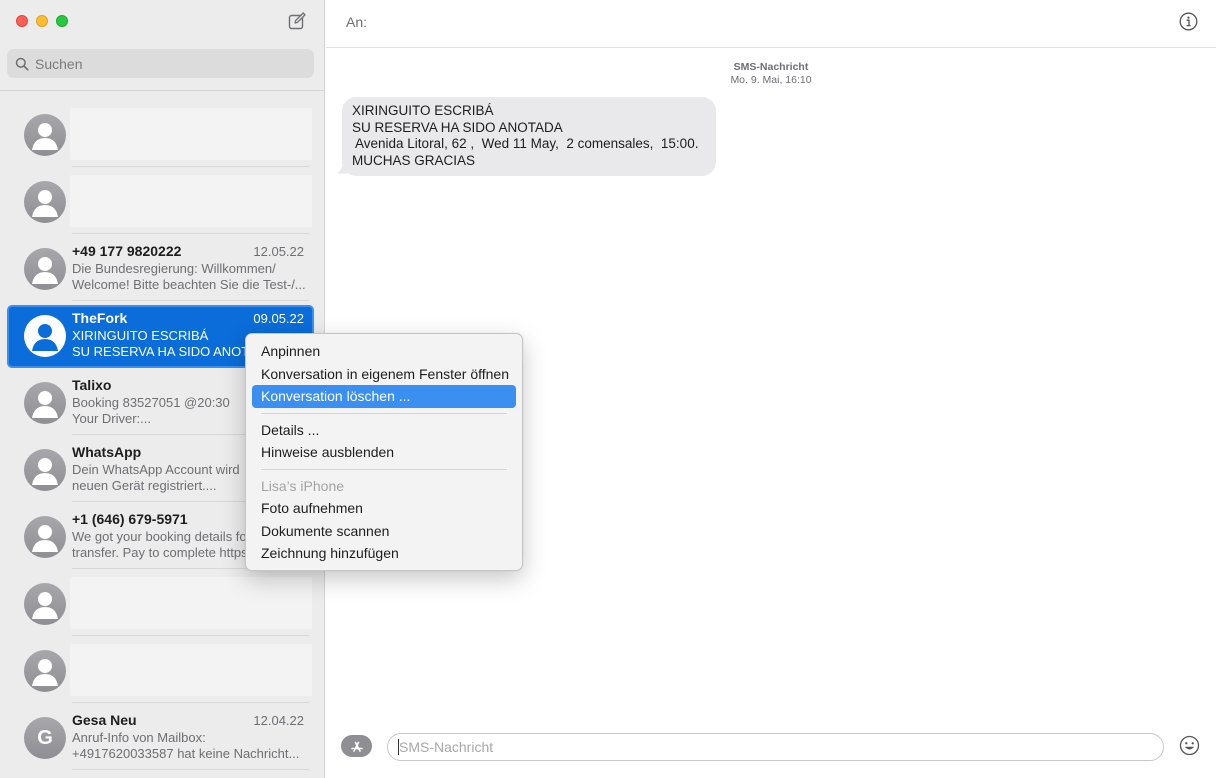 The image size is (1216, 778). I want to click on avatar-initial: G, so click(45, 737).